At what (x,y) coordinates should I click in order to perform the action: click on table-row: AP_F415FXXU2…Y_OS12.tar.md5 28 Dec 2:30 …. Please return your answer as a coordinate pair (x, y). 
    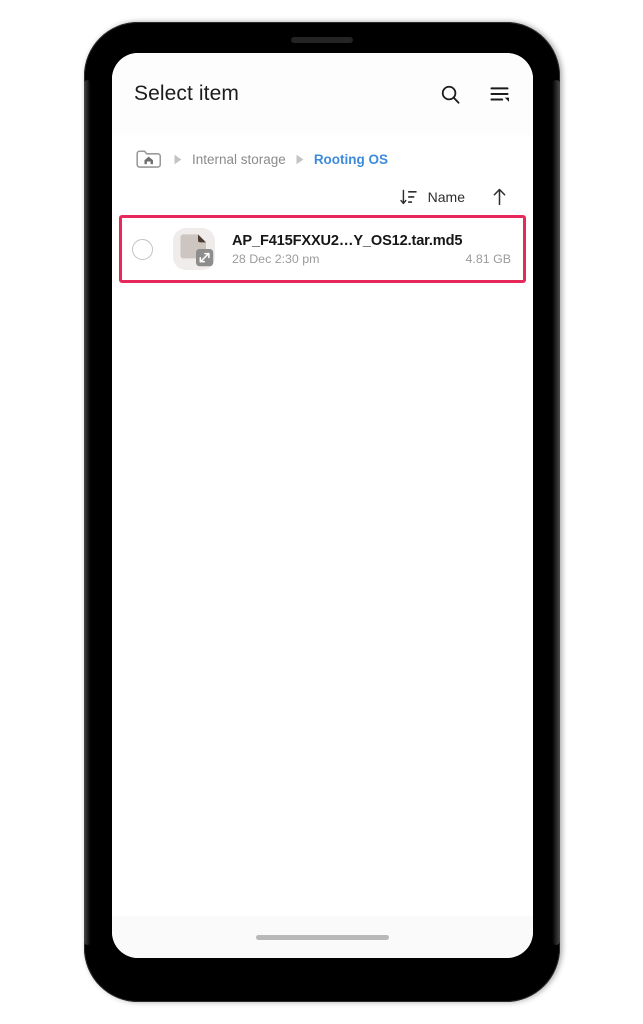
    Looking at the image, I should click on (322, 249).